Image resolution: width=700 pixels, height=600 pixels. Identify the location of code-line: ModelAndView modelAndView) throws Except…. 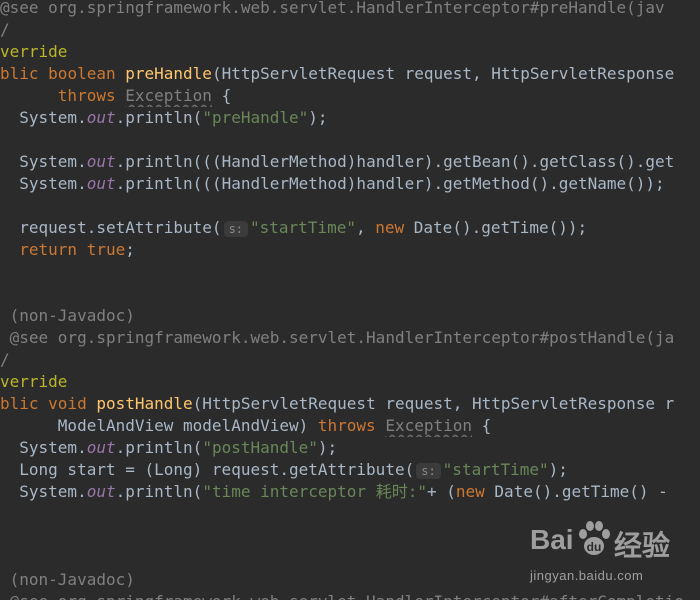
(350, 426).